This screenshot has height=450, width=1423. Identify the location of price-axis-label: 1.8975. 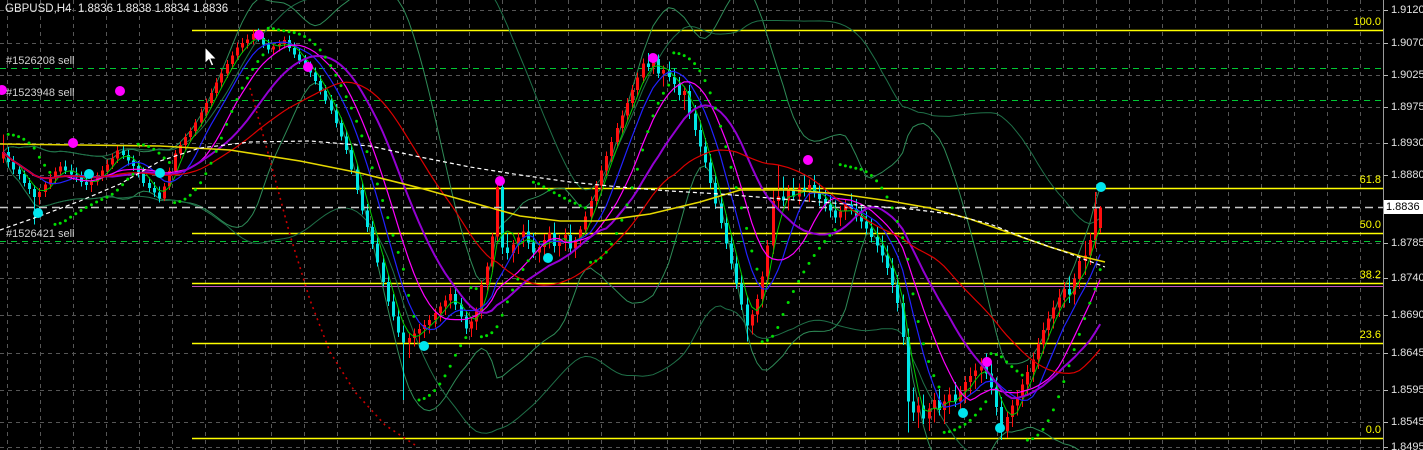
(1407, 107).